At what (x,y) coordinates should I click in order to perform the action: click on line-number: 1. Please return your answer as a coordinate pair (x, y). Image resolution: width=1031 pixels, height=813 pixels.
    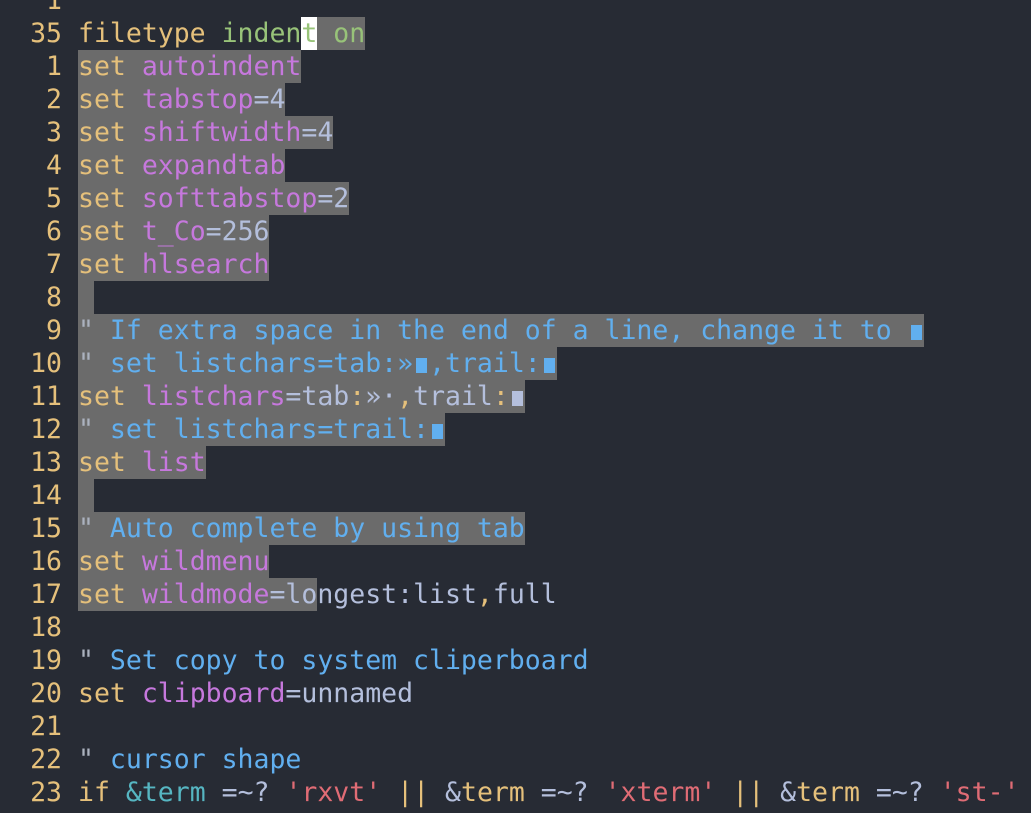
    Looking at the image, I should click on (54, 8).